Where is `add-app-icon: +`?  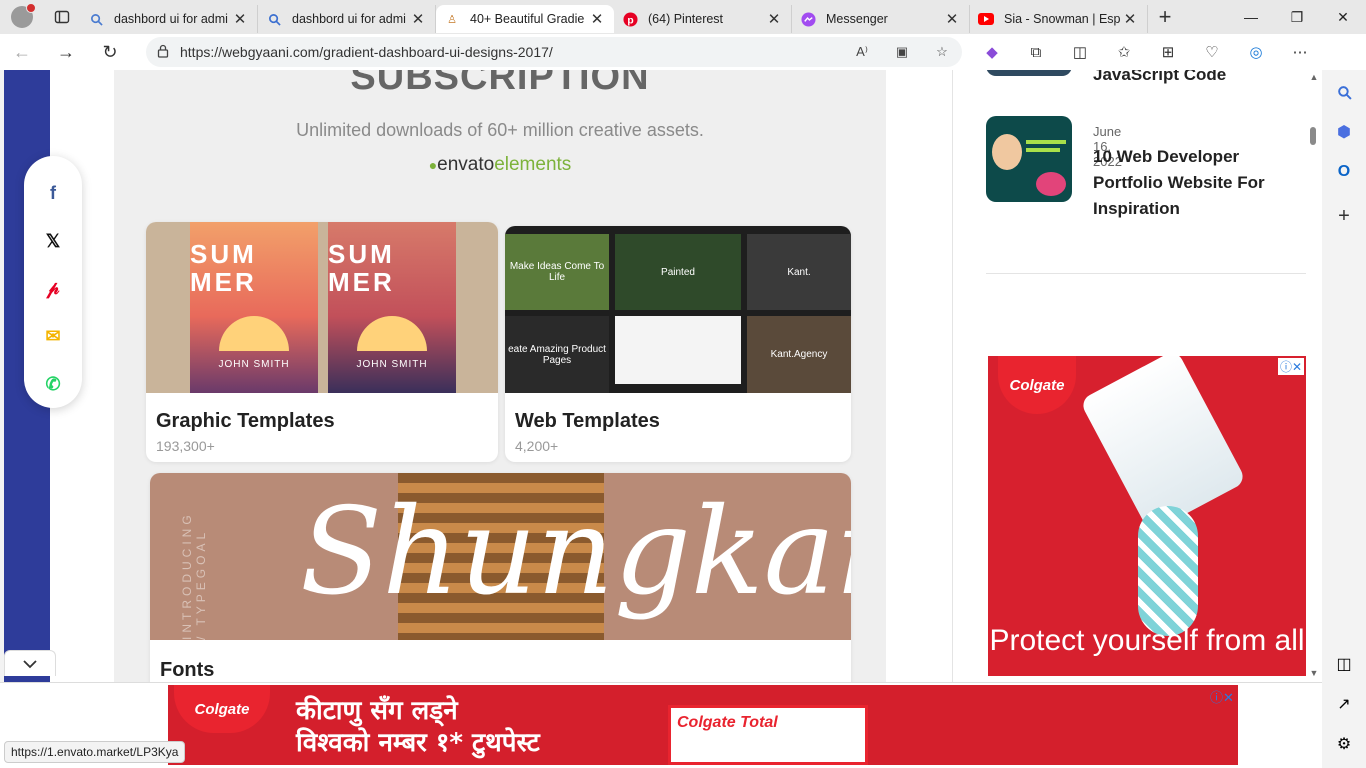 add-app-icon: + is located at coordinates (1344, 216).